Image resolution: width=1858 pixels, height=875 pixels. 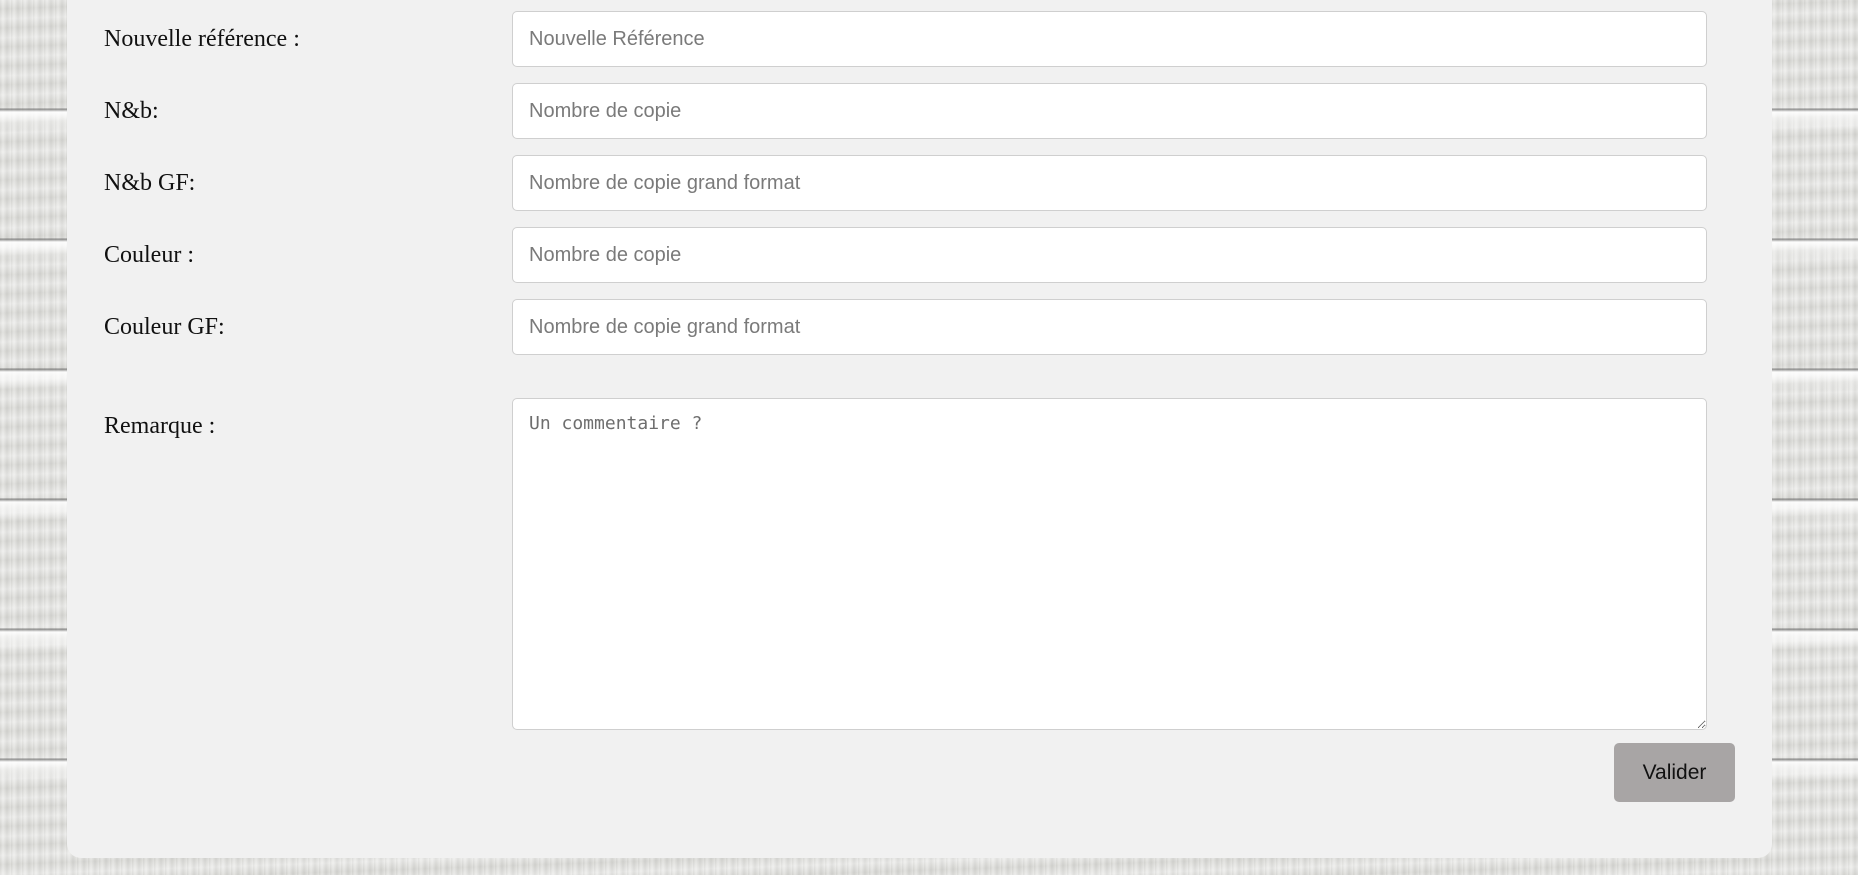 What do you see at coordinates (149, 255) in the screenshot?
I see `color-copies-label: Couleur :` at bounding box center [149, 255].